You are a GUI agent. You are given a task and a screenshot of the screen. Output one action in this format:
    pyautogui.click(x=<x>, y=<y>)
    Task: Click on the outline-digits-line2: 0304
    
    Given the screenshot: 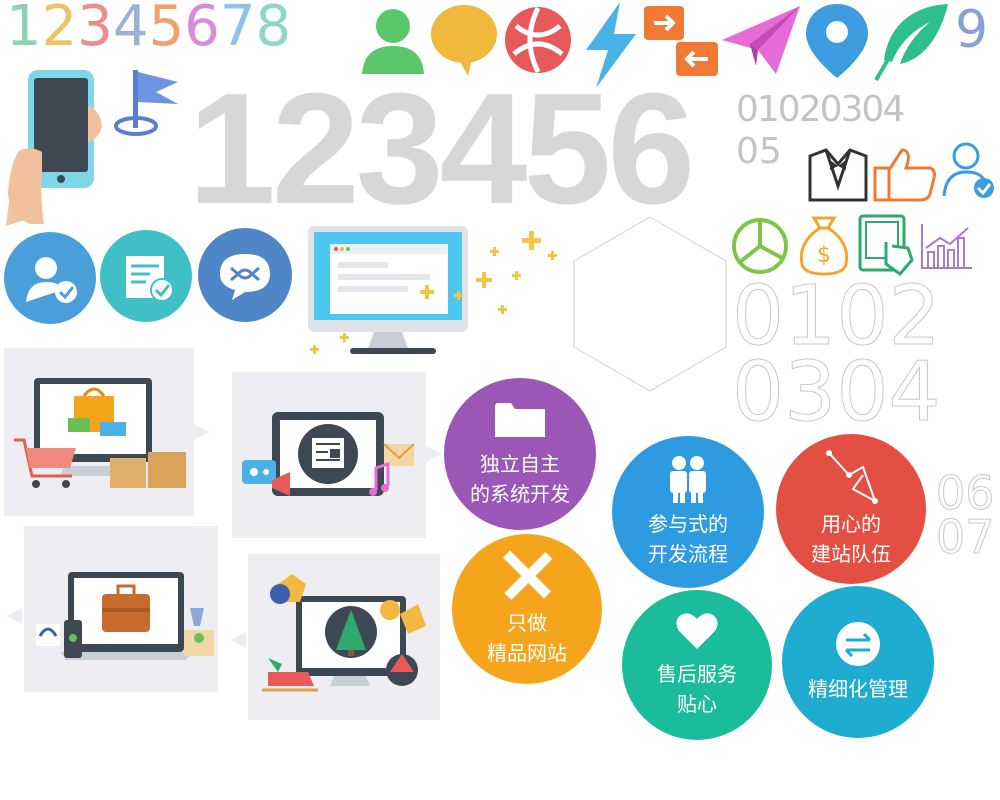 What is the action you would take?
    pyautogui.click(x=837, y=392)
    